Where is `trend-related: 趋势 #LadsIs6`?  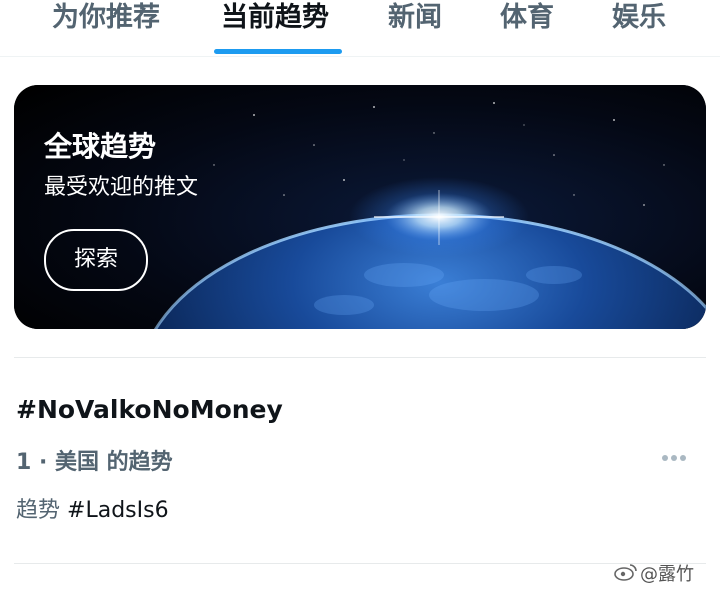
trend-related: 趋势 #LadsIs6 is located at coordinates (92, 508).